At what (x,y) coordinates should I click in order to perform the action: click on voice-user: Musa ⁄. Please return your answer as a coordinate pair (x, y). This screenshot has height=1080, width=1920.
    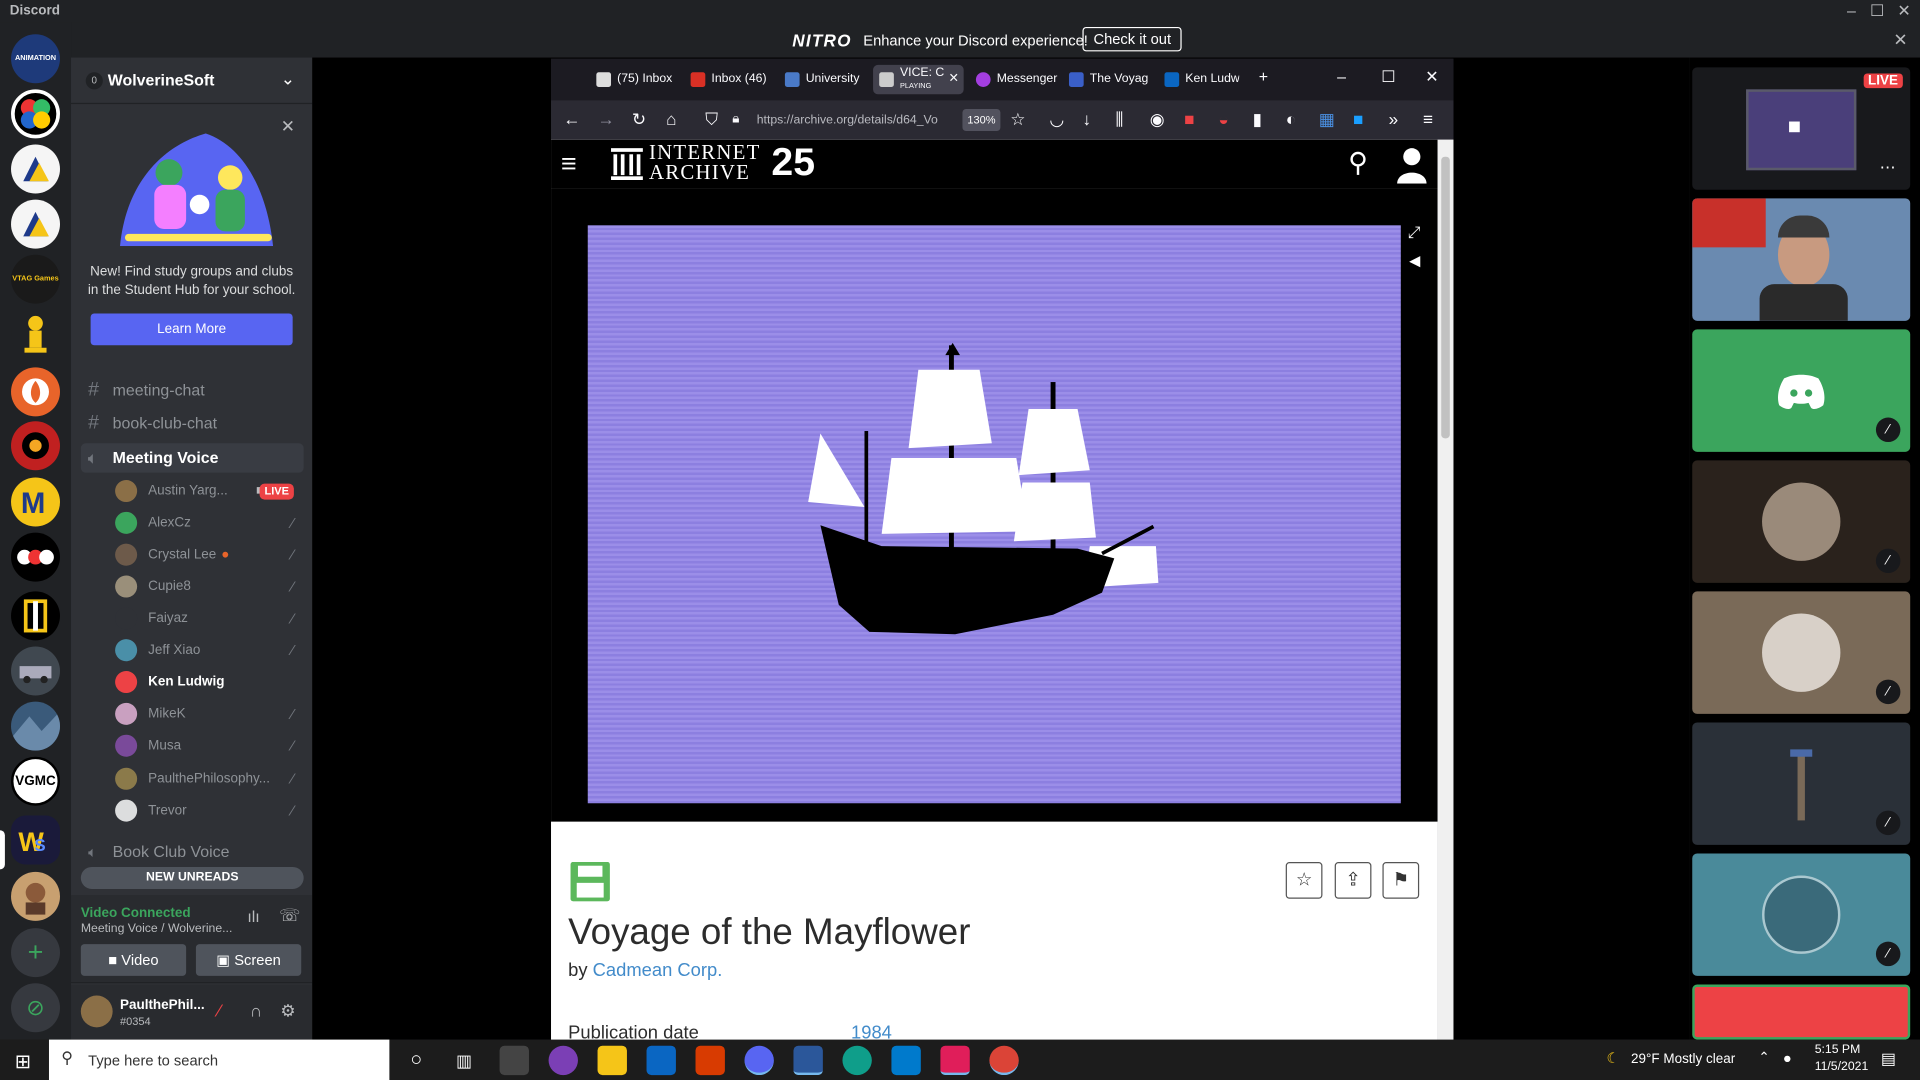
    Looking at the image, I should click on (208, 745).